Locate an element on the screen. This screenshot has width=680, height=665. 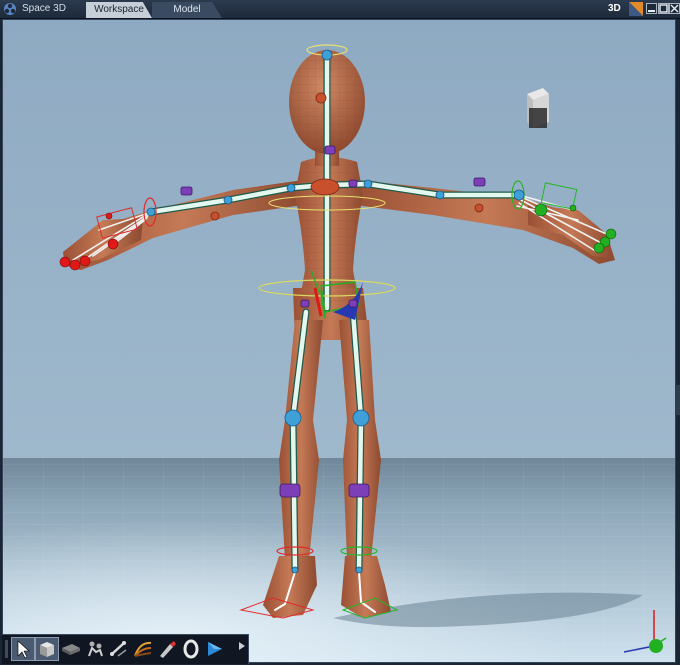
joint-head-top is located at coordinates (327, 55).